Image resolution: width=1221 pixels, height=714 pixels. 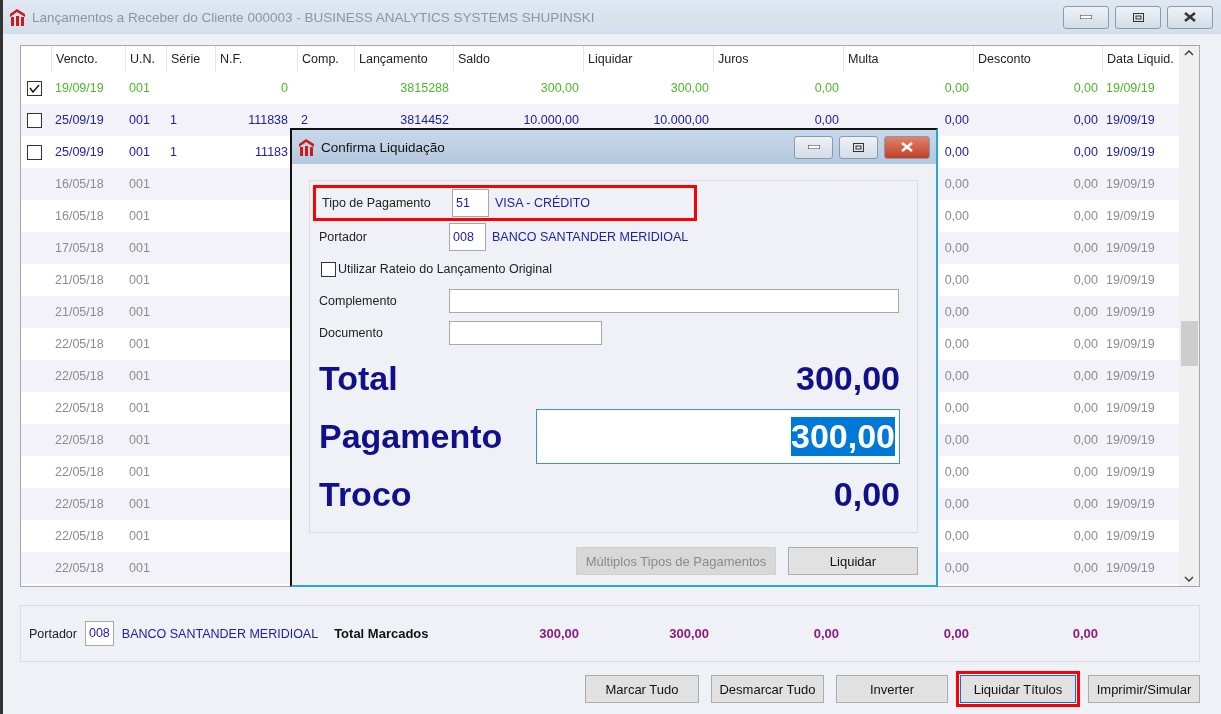 What do you see at coordinates (1189, 316) in the screenshot?
I see `scrollbar` at bounding box center [1189, 316].